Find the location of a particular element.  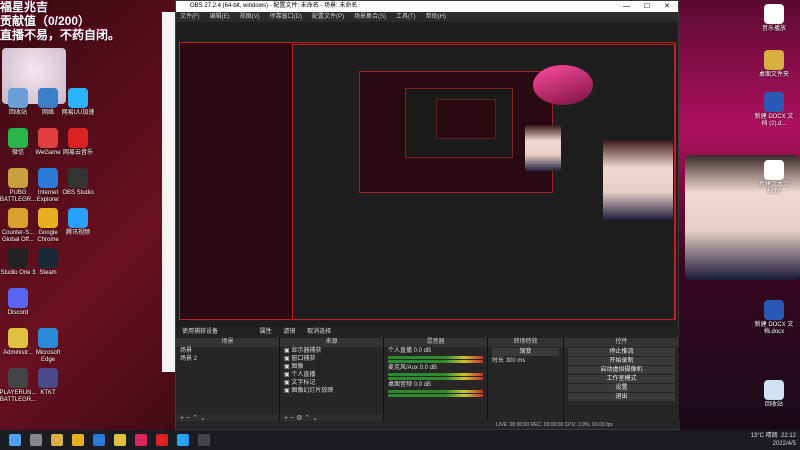

source-item: ▣ 文字标记 is located at coordinates (331, 383).